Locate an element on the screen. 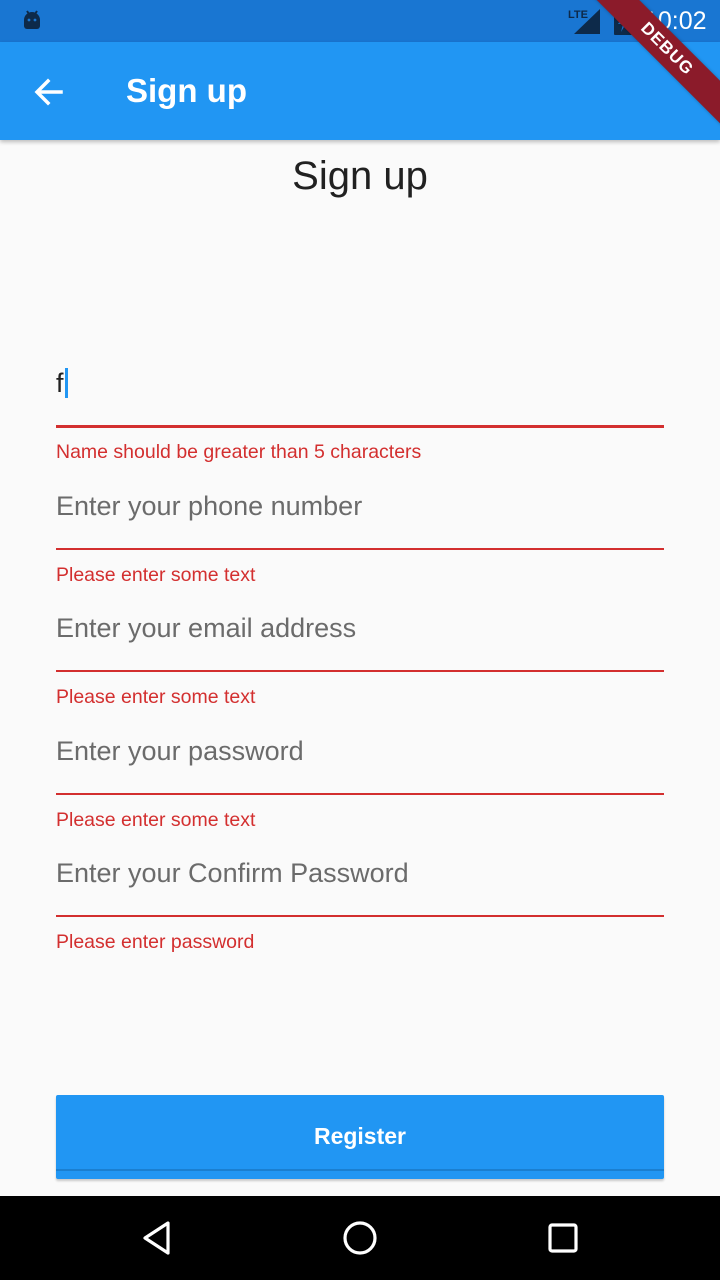  home-circle-icon is located at coordinates (360, 1238).